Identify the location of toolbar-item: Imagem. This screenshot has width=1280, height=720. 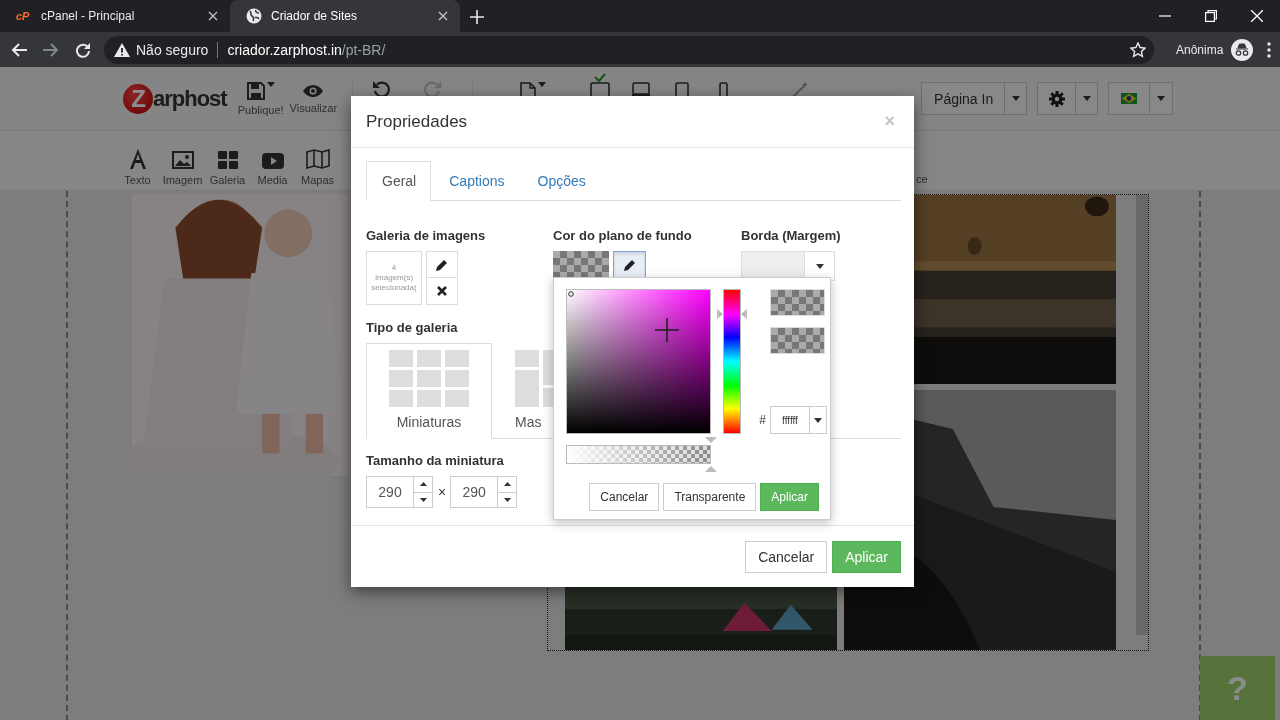
(182, 160).